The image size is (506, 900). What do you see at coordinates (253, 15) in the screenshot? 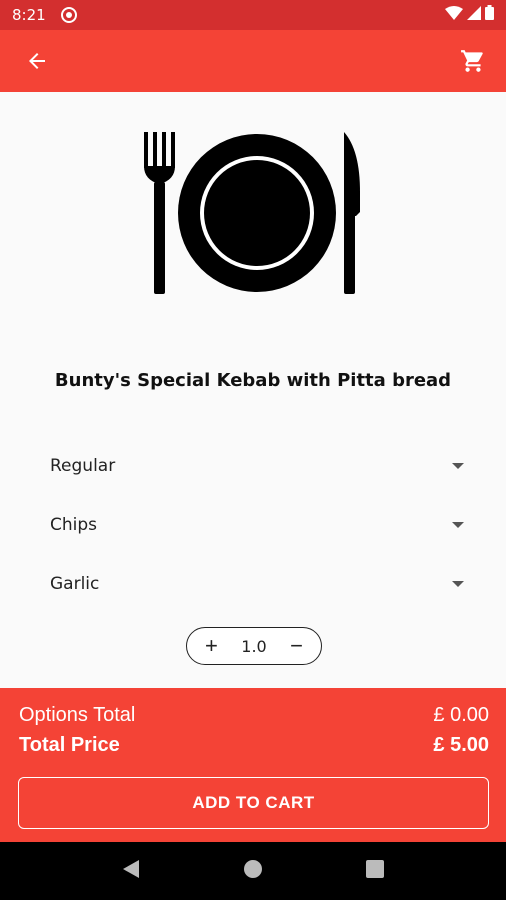
I see `status-bar: 8:21` at bounding box center [253, 15].